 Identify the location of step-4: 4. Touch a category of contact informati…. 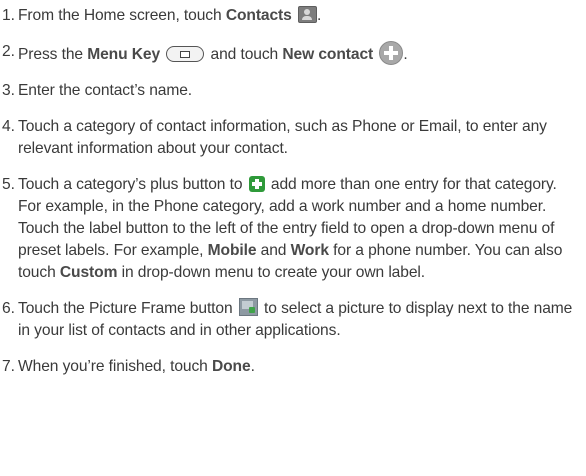
(290, 138).